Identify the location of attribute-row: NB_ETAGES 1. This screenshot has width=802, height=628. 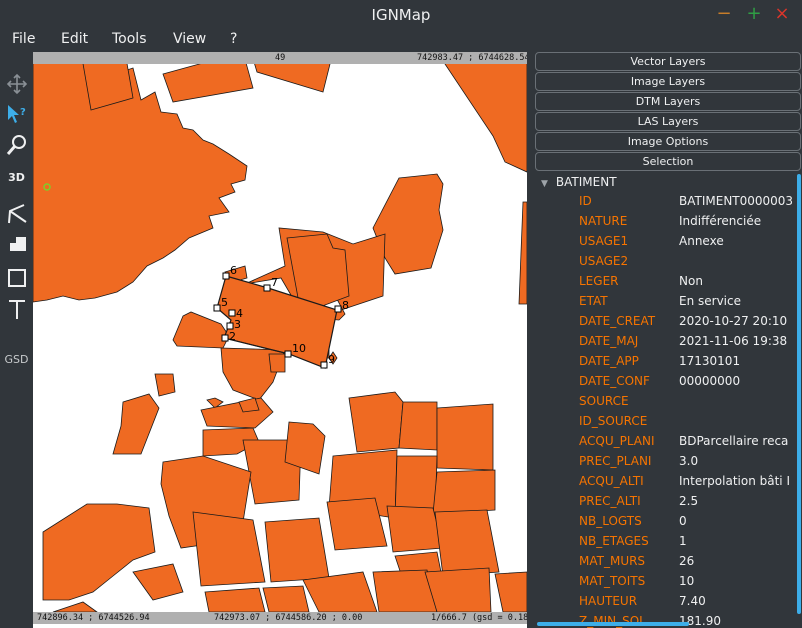
(667, 541).